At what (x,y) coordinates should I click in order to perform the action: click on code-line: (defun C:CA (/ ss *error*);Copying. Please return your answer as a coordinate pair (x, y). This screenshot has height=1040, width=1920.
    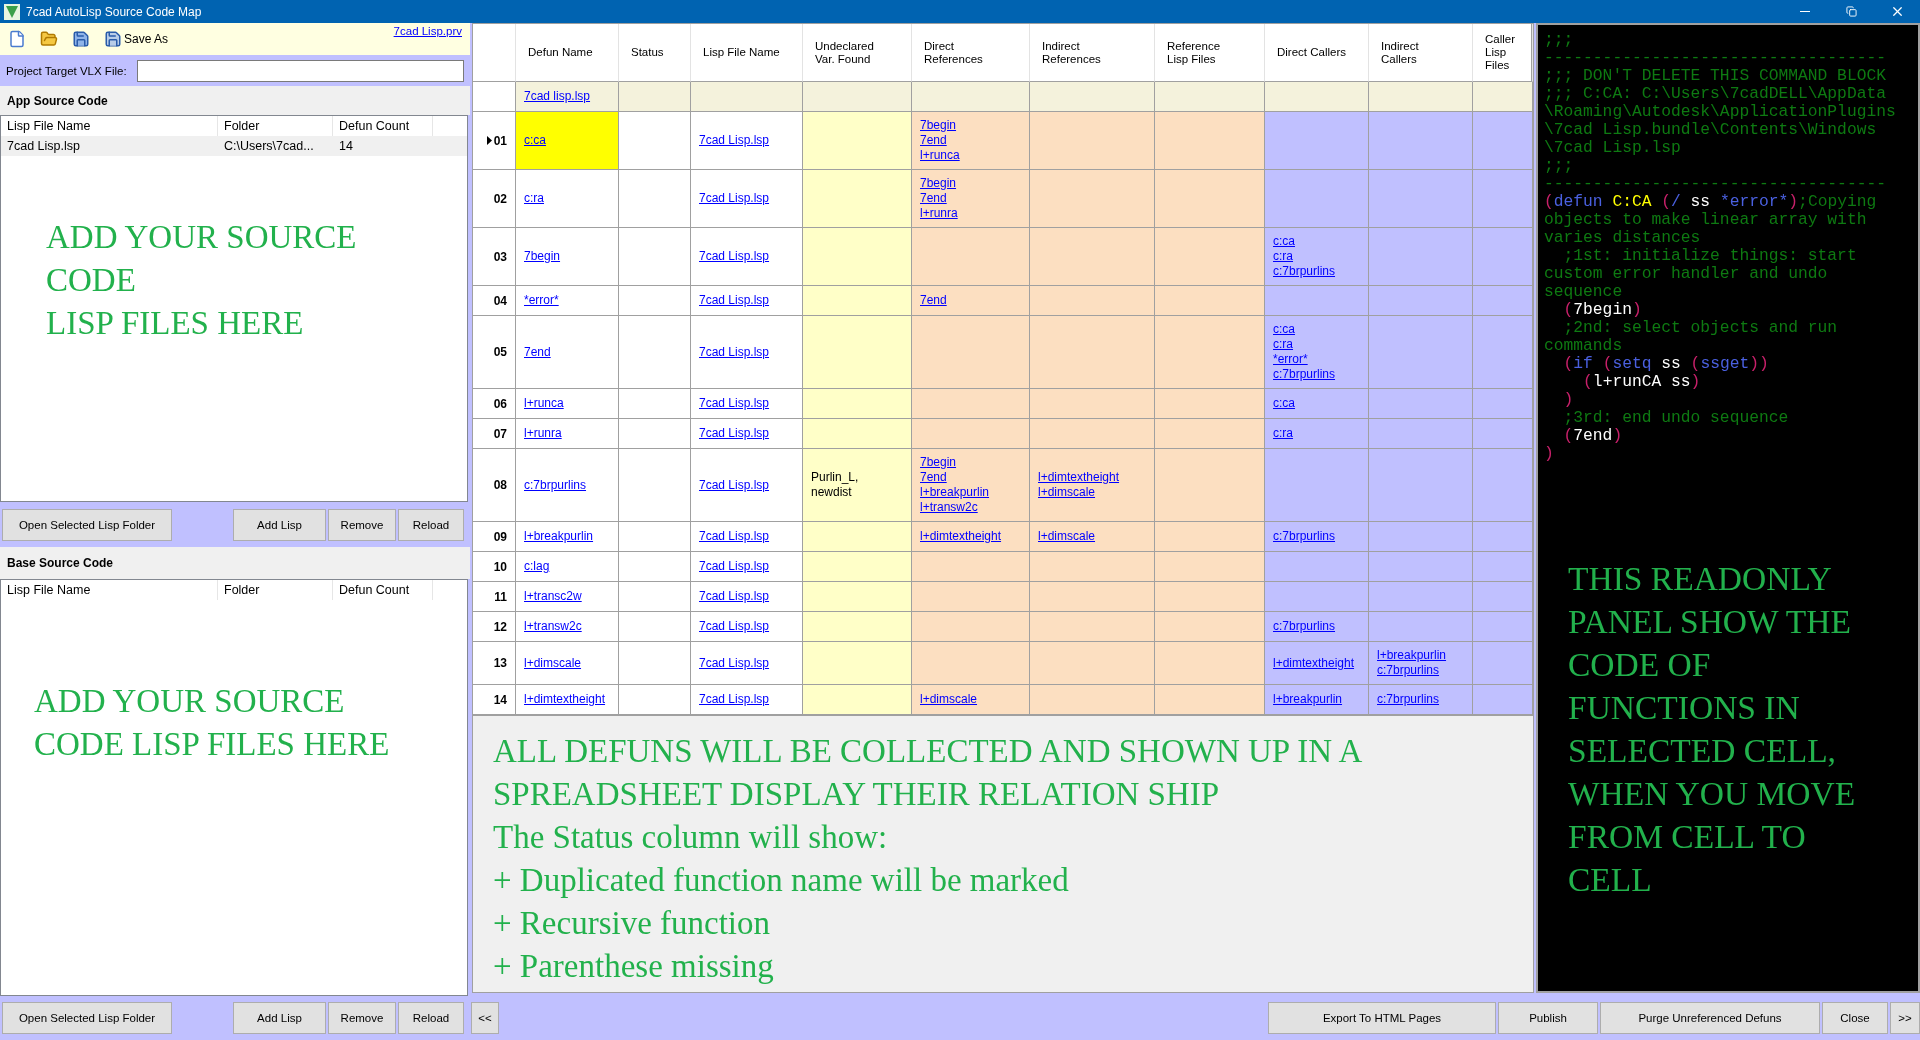
    Looking at the image, I should click on (1711, 202).